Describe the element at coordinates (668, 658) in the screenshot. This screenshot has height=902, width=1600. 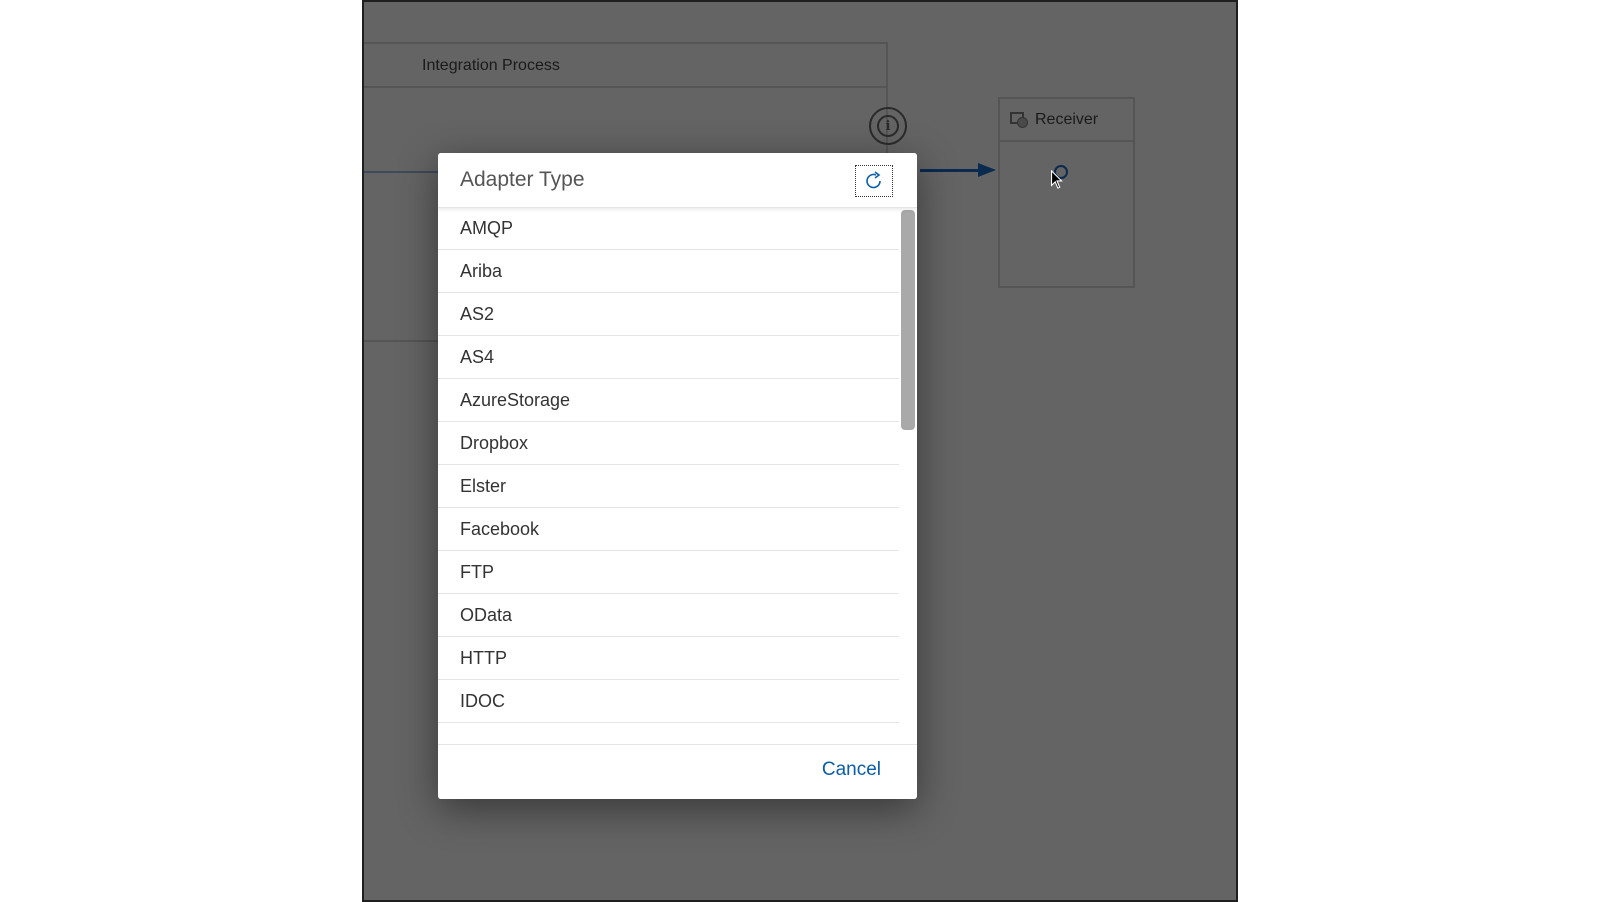
I see `list-item-http: HTTP` at that location.